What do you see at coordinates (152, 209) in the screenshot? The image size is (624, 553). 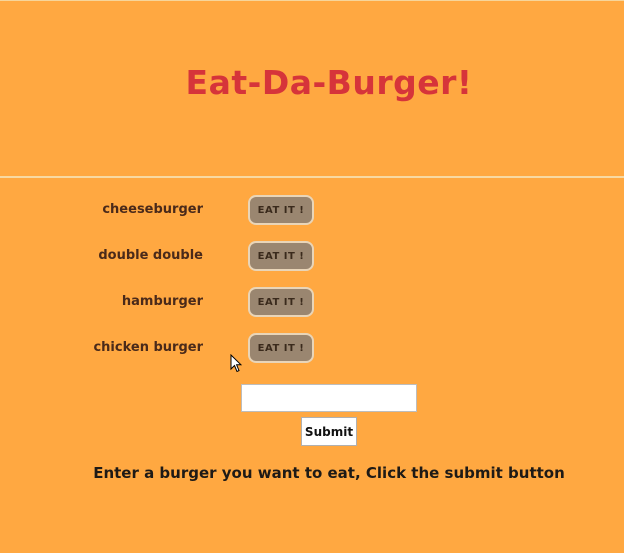 I see `burger-name: cheeseburger` at bounding box center [152, 209].